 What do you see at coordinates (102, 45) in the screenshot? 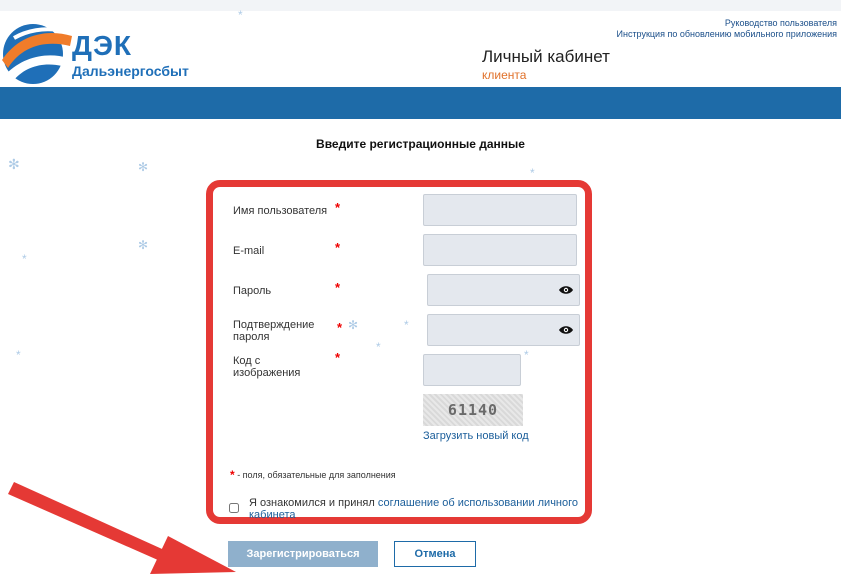
I see `logo-title: ДЭК` at bounding box center [102, 45].